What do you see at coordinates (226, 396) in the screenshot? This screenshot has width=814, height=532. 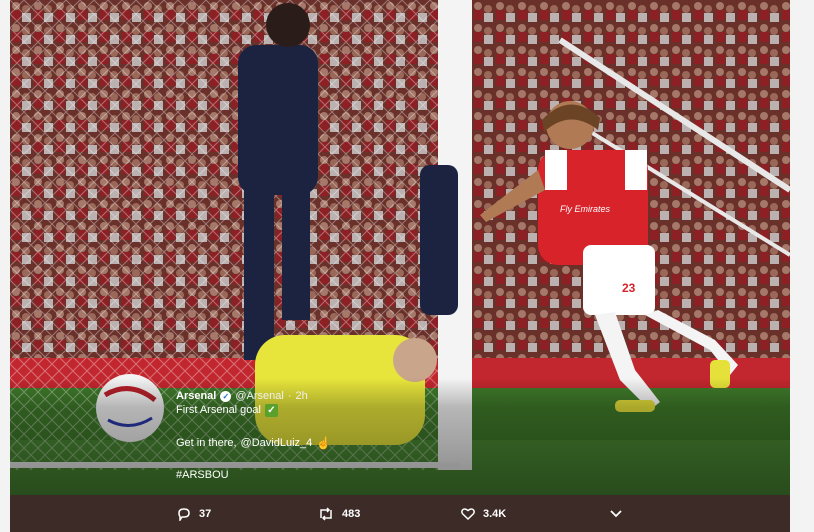 I see `verified-badge-icon: ✓` at bounding box center [226, 396].